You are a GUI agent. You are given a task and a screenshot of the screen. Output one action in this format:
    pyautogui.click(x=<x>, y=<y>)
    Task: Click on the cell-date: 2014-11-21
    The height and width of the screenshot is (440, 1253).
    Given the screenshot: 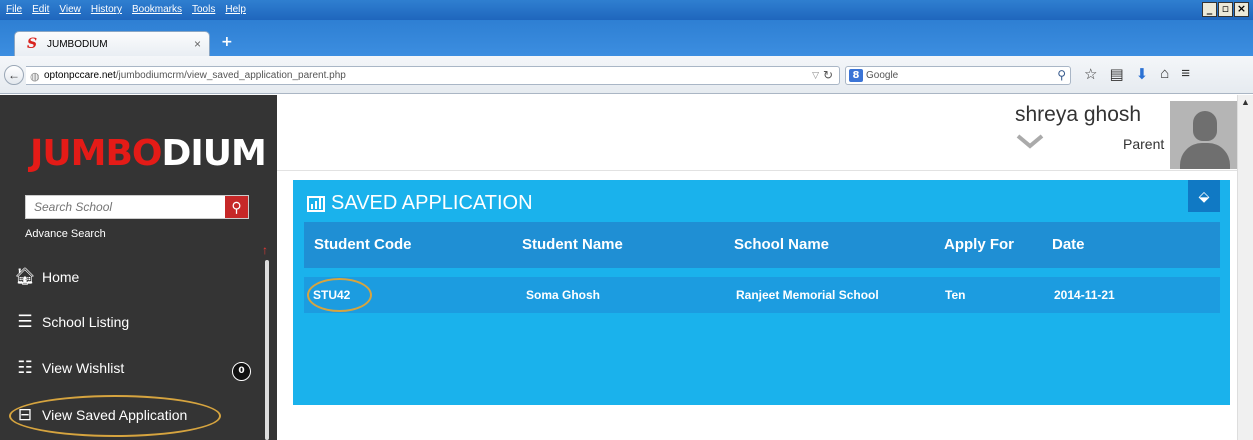 What is the action you would take?
    pyautogui.click(x=1084, y=295)
    